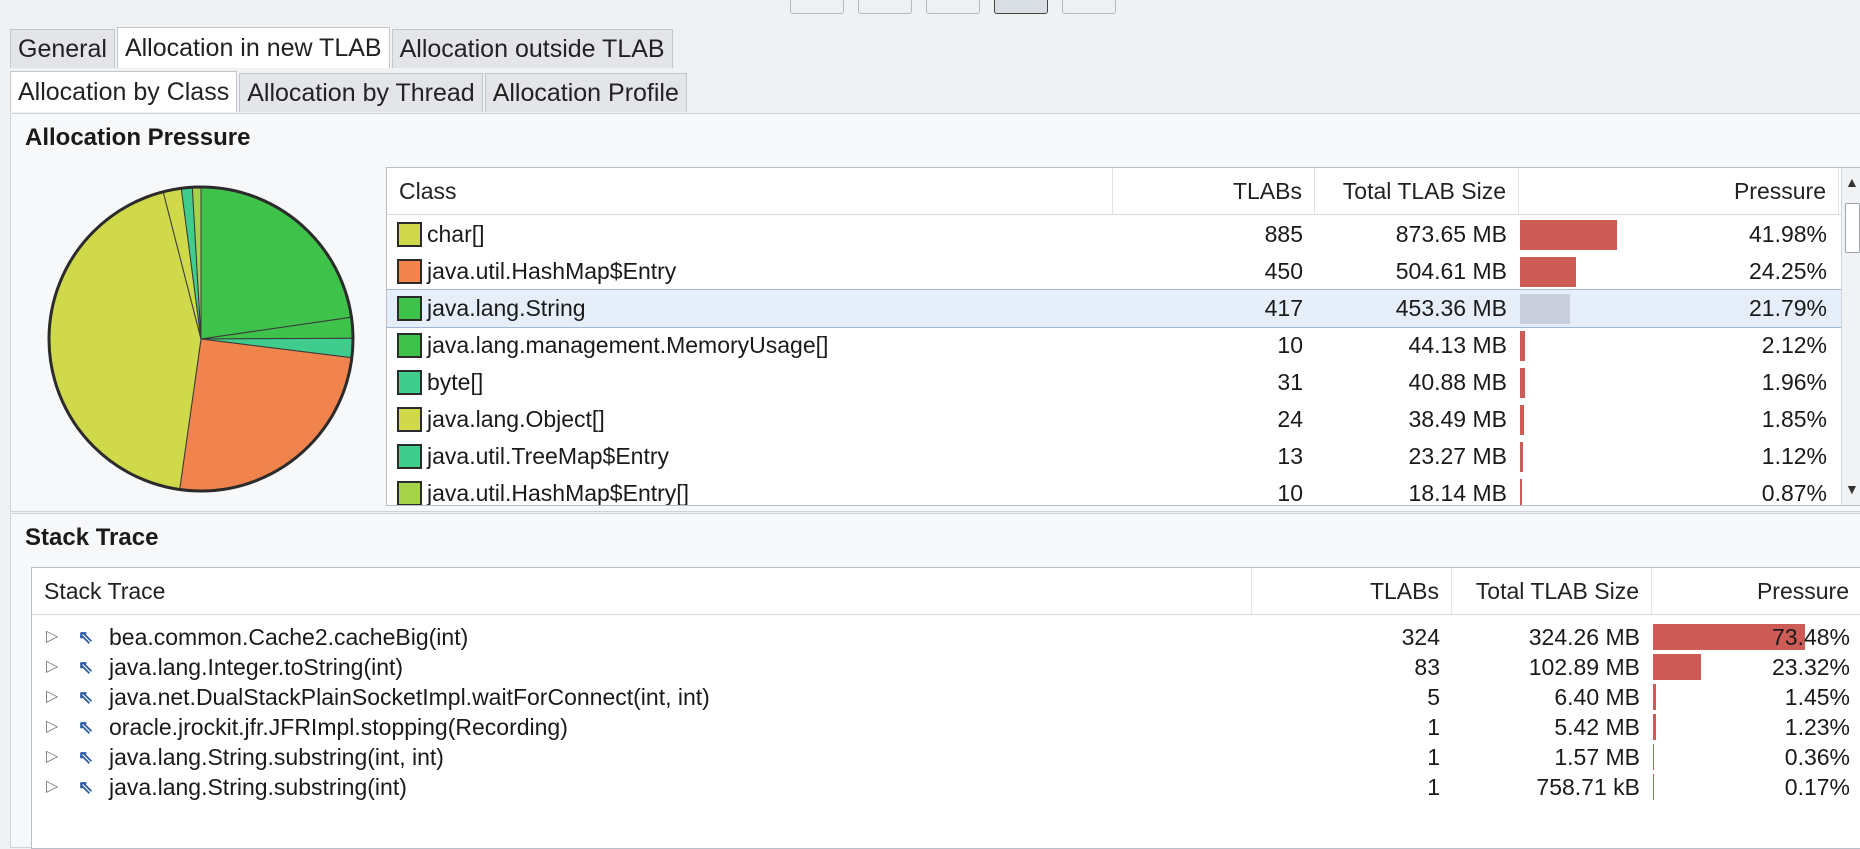  Describe the element at coordinates (558, 493) in the screenshot. I see `class-name: java.util.HashMap$Entry[]` at that location.